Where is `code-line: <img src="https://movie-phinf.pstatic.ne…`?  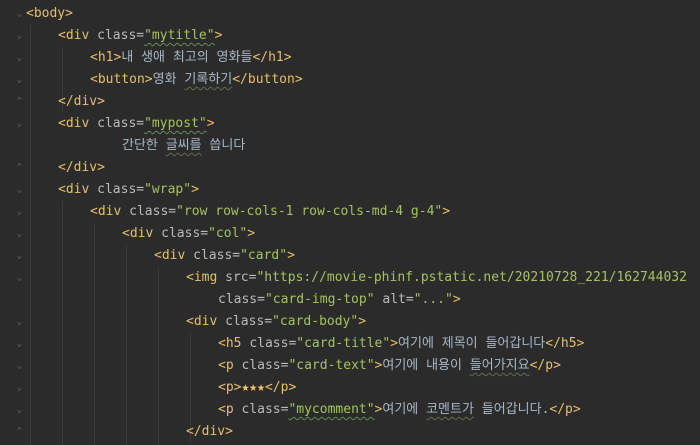 code-line: <img src="https://movie-phinf.pstatic.ne… is located at coordinates (356, 278).